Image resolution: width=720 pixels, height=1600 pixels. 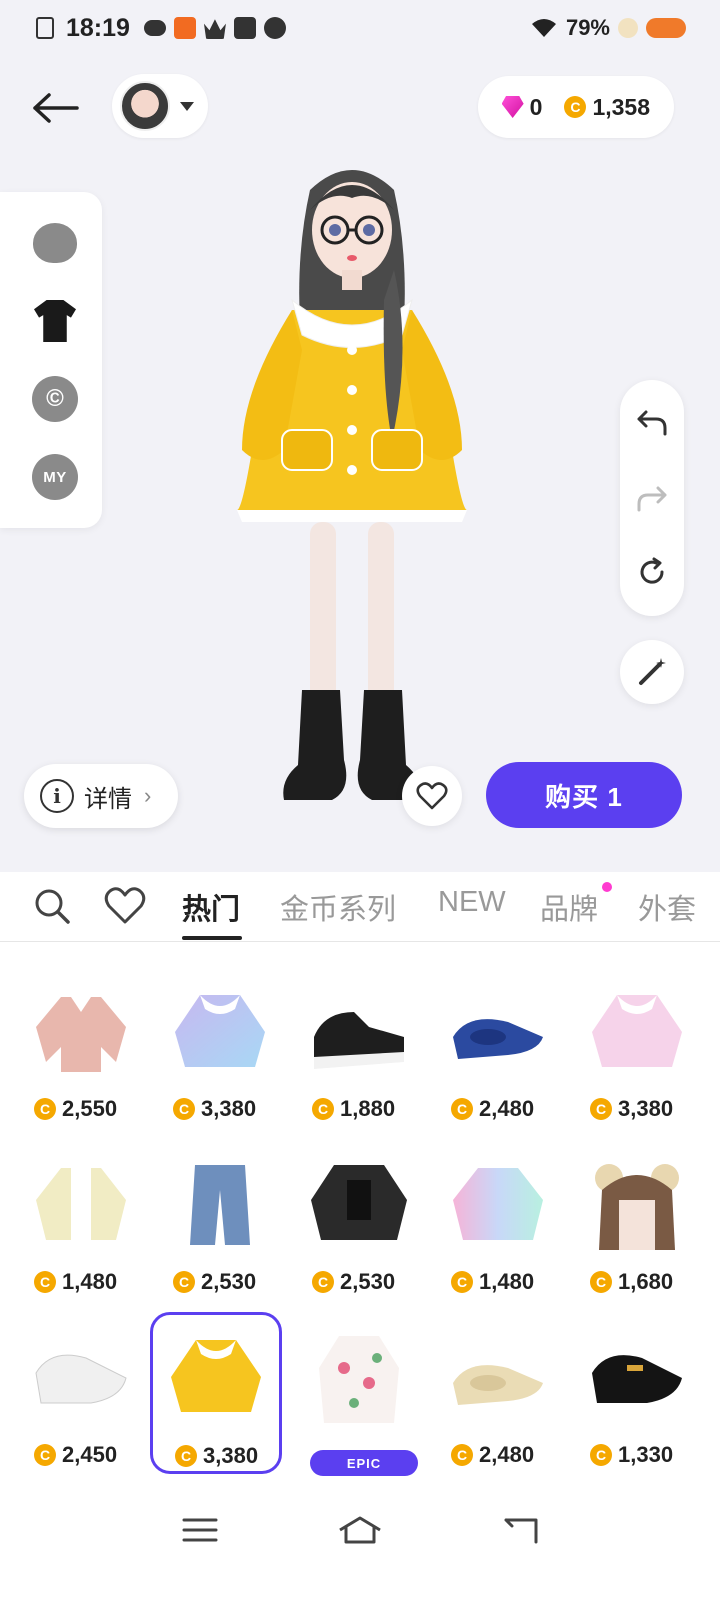 I want to click on search-icon, so click(x=52, y=906).